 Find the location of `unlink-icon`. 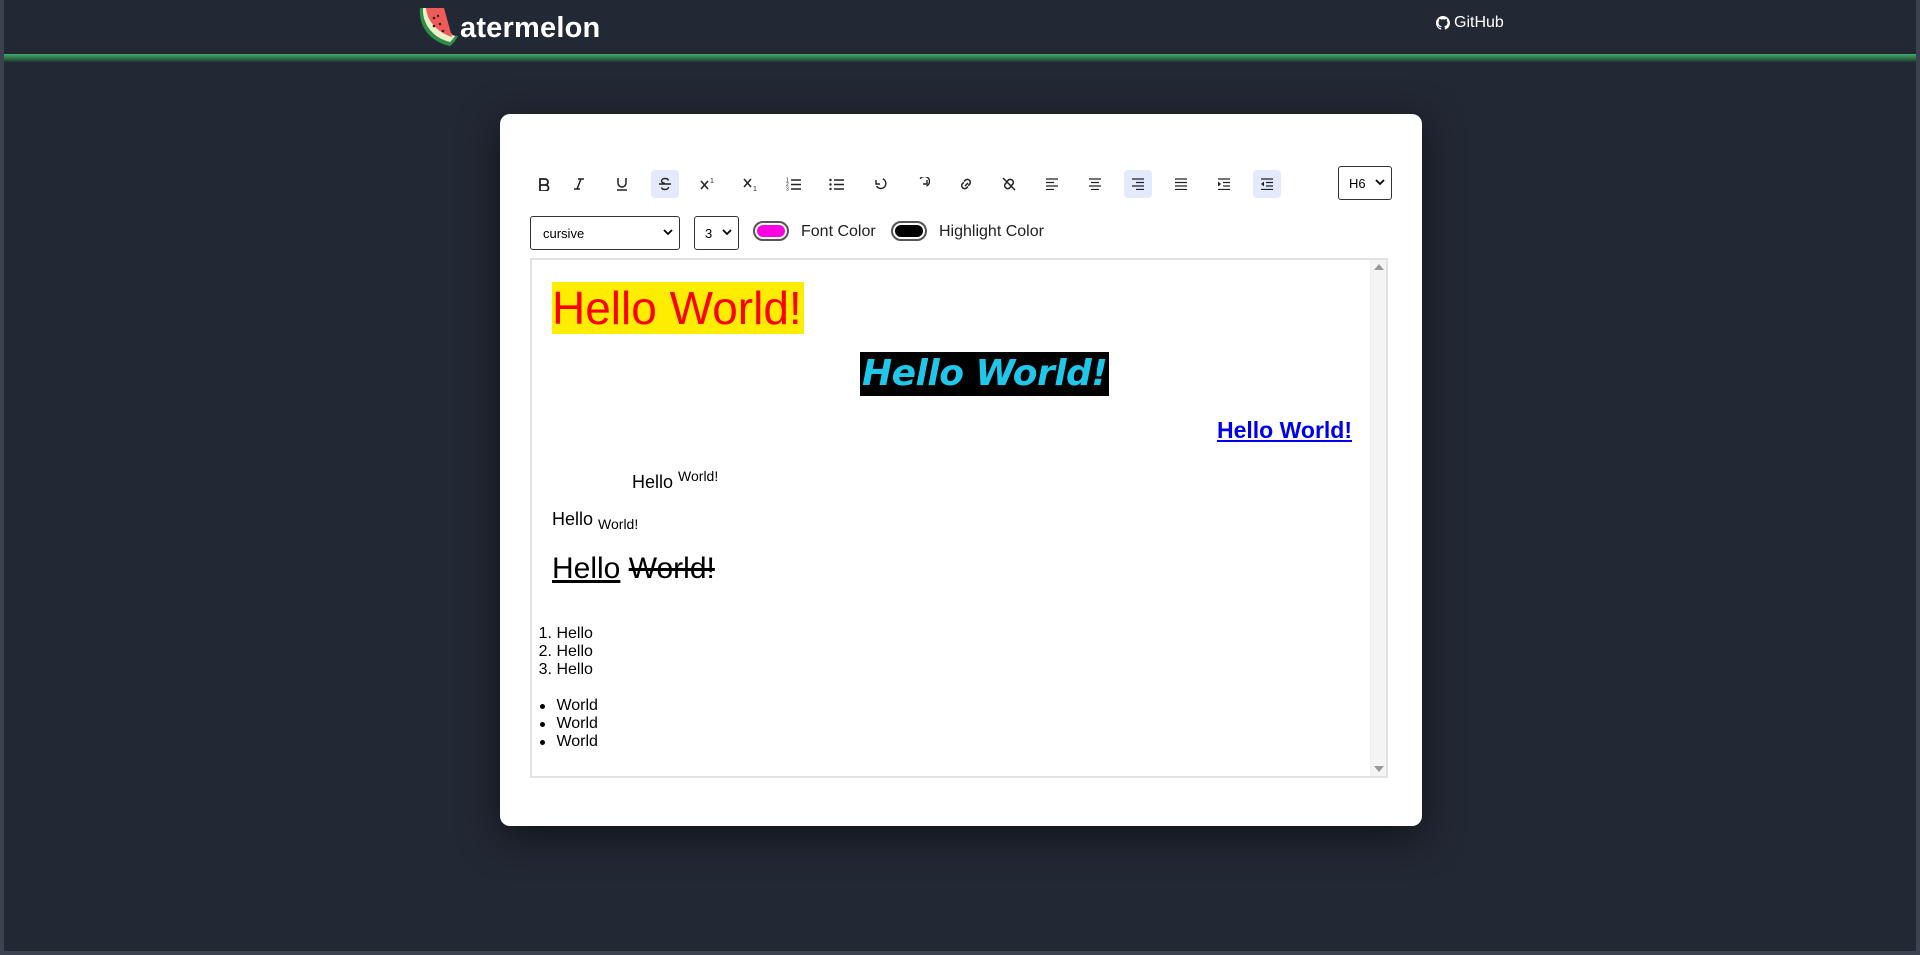

unlink-icon is located at coordinates (1009, 184).